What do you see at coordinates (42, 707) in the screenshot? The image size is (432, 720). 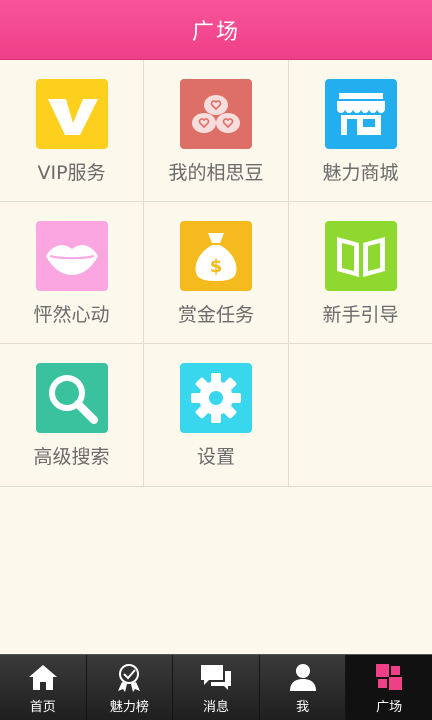 I see `tab-home-label: 首页` at bounding box center [42, 707].